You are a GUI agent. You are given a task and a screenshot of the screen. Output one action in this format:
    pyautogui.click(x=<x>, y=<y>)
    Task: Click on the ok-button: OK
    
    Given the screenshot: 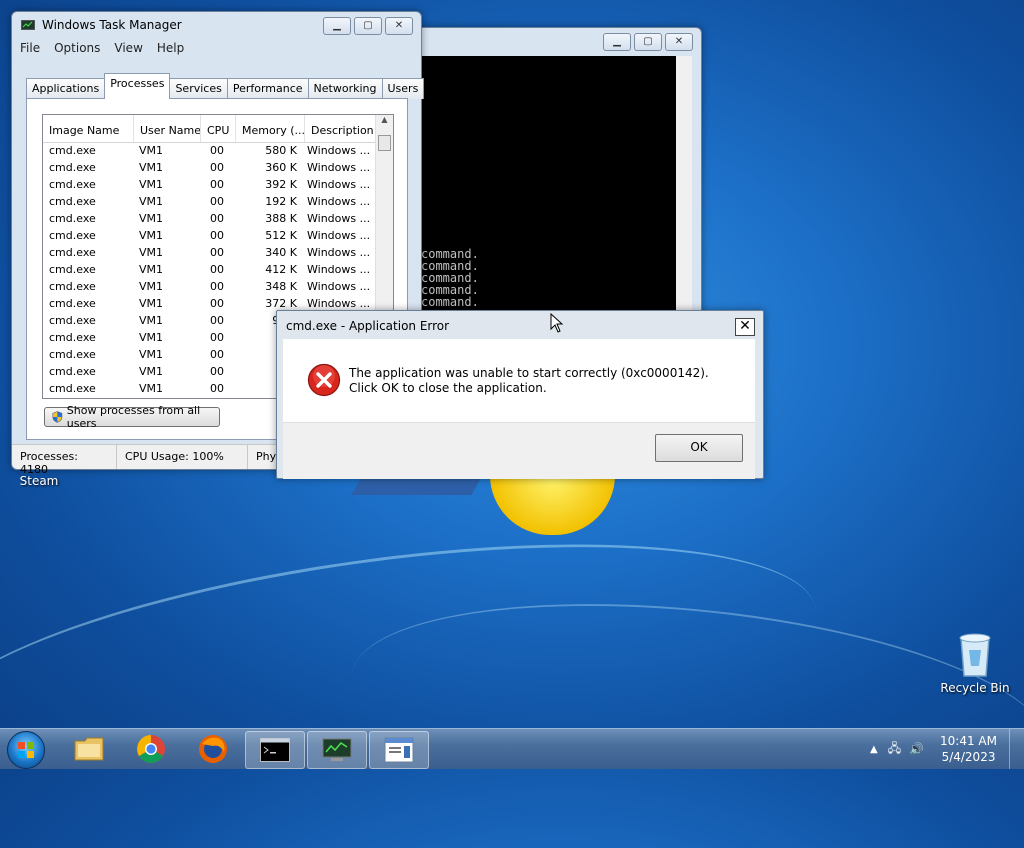 What is the action you would take?
    pyautogui.click(x=699, y=448)
    